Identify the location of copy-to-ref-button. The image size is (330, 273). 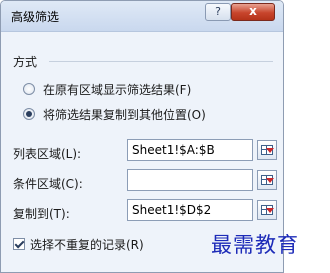
(267, 210).